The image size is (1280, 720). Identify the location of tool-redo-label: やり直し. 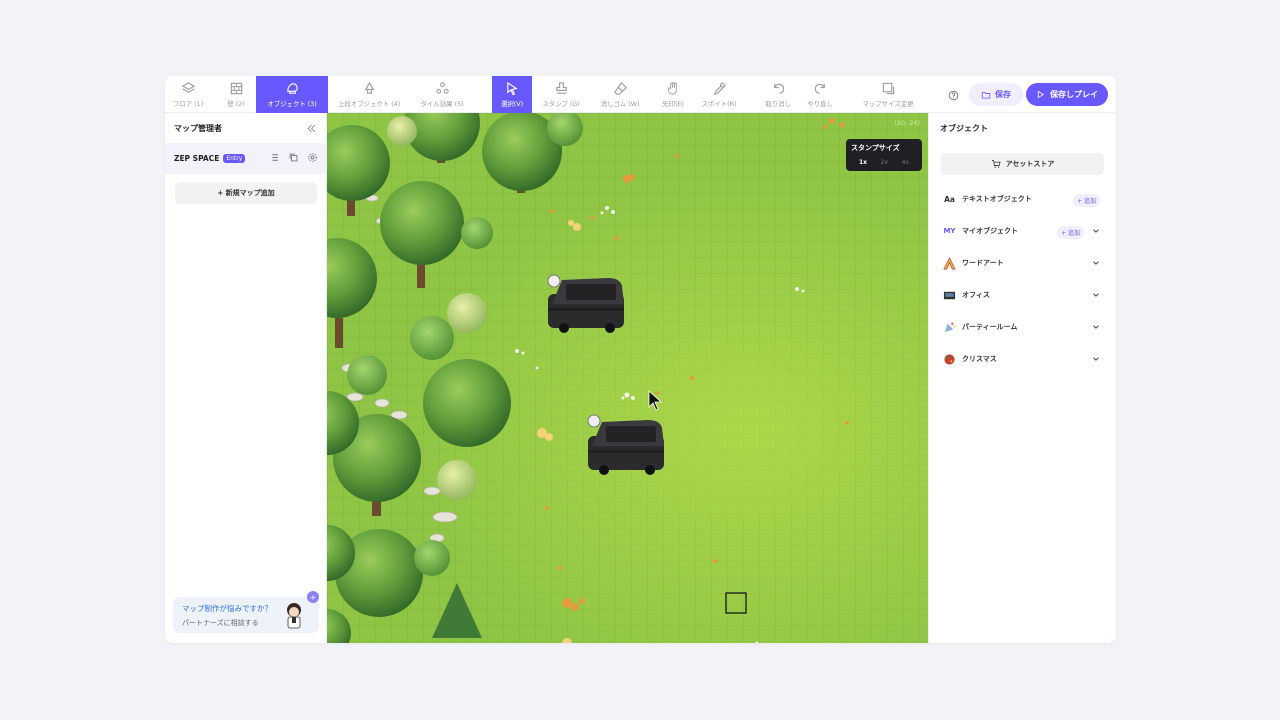
(820, 104).